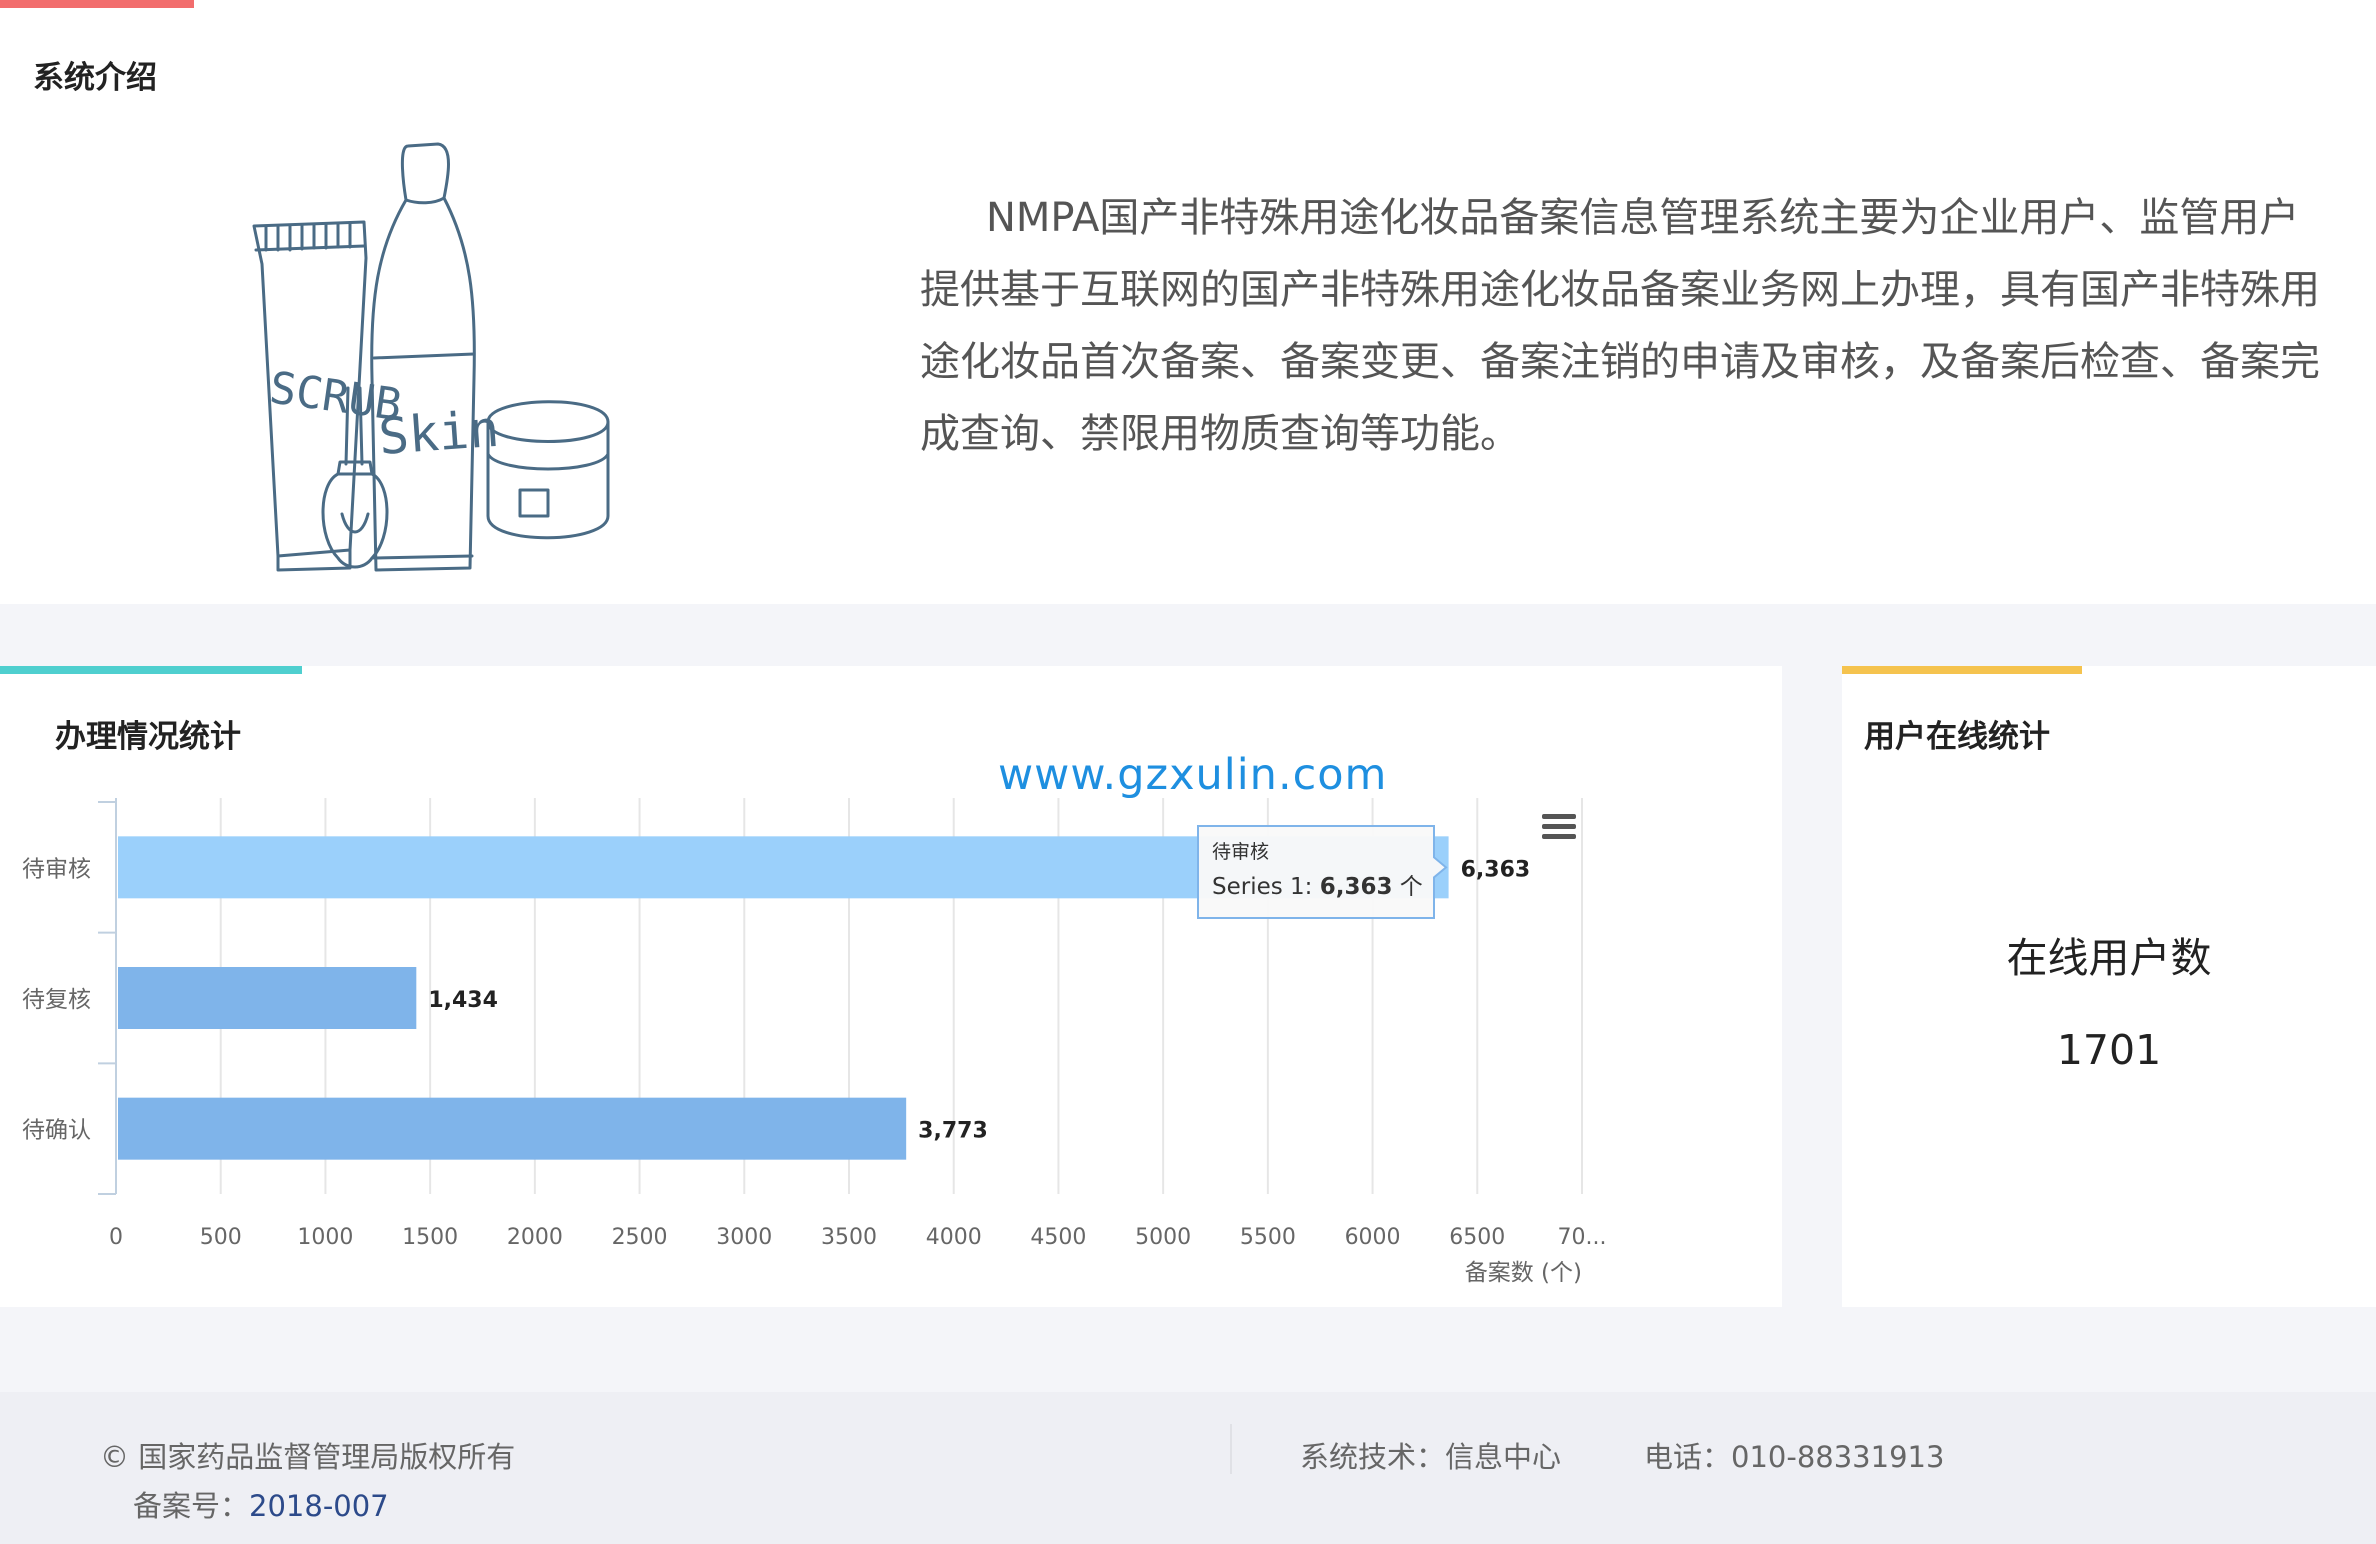 The height and width of the screenshot is (1544, 2376). I want to click on copyright-text: © 国家药品监督管理局版权所有, so click(308, 1457).